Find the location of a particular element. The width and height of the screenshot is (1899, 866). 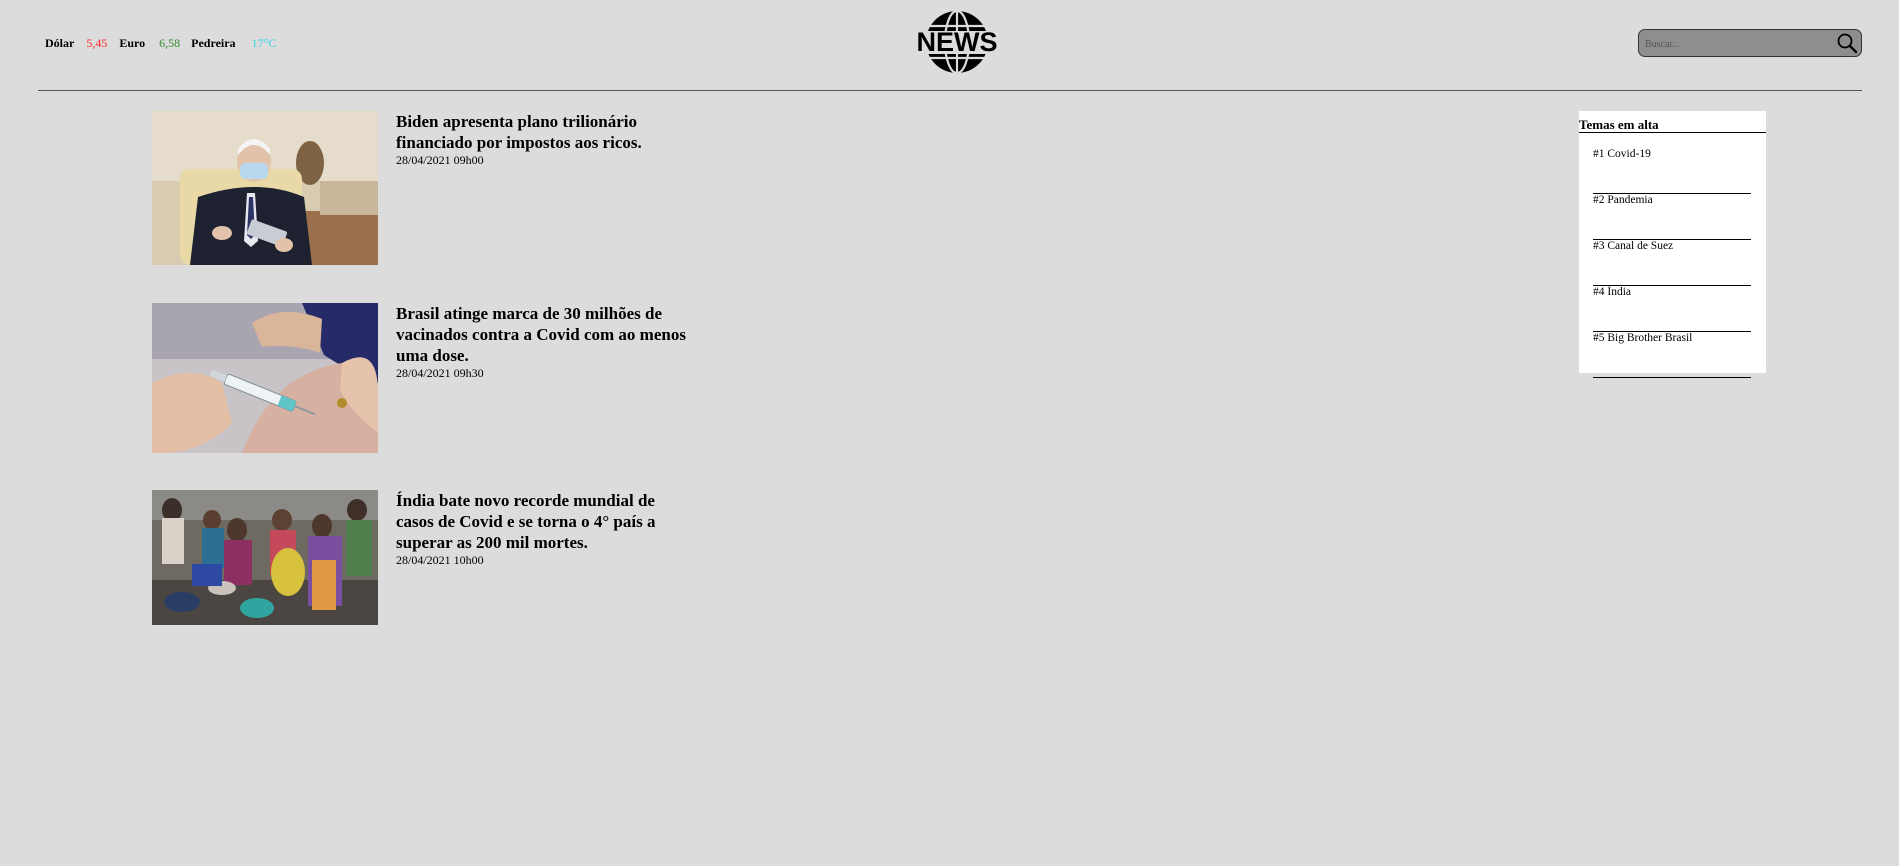

site-header: Dólar 5,45 Euro 6,58 Pedreira 17°C NEWS is located at coordinates (949, 45).